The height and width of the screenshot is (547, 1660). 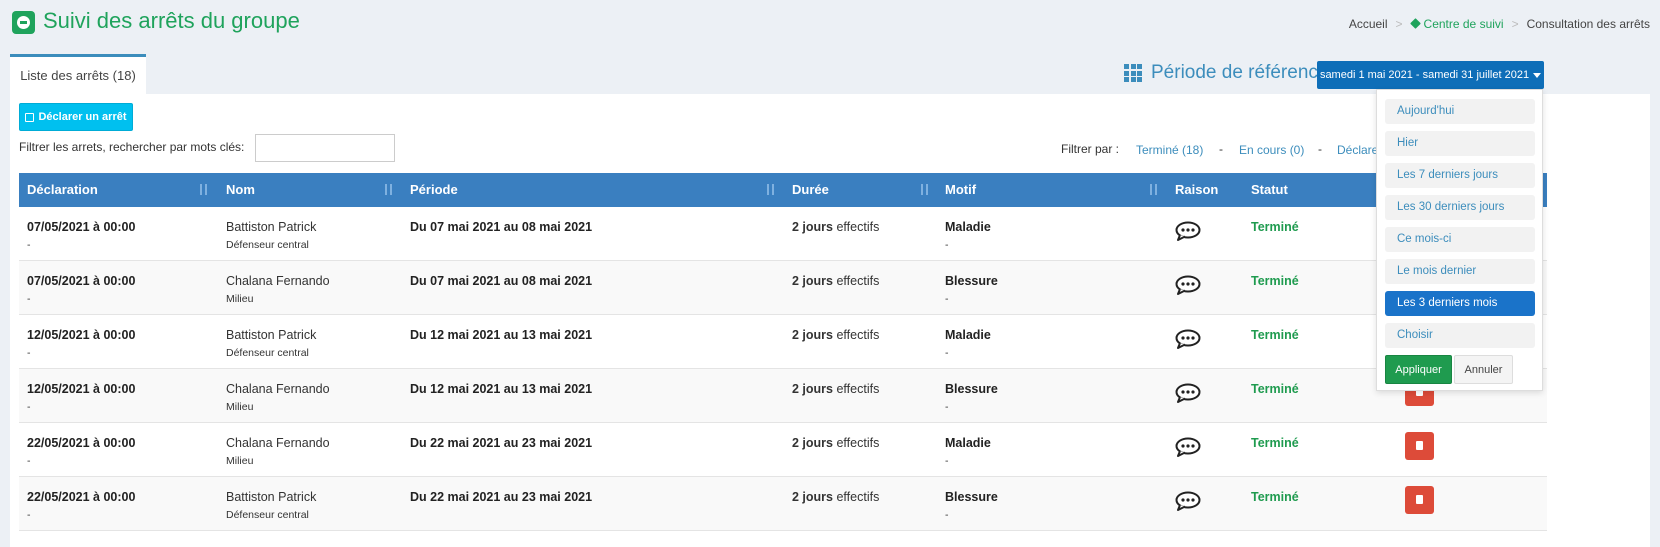 I want to click on declare-button: Déclarer un arrêt, so click(x=76, y=117).